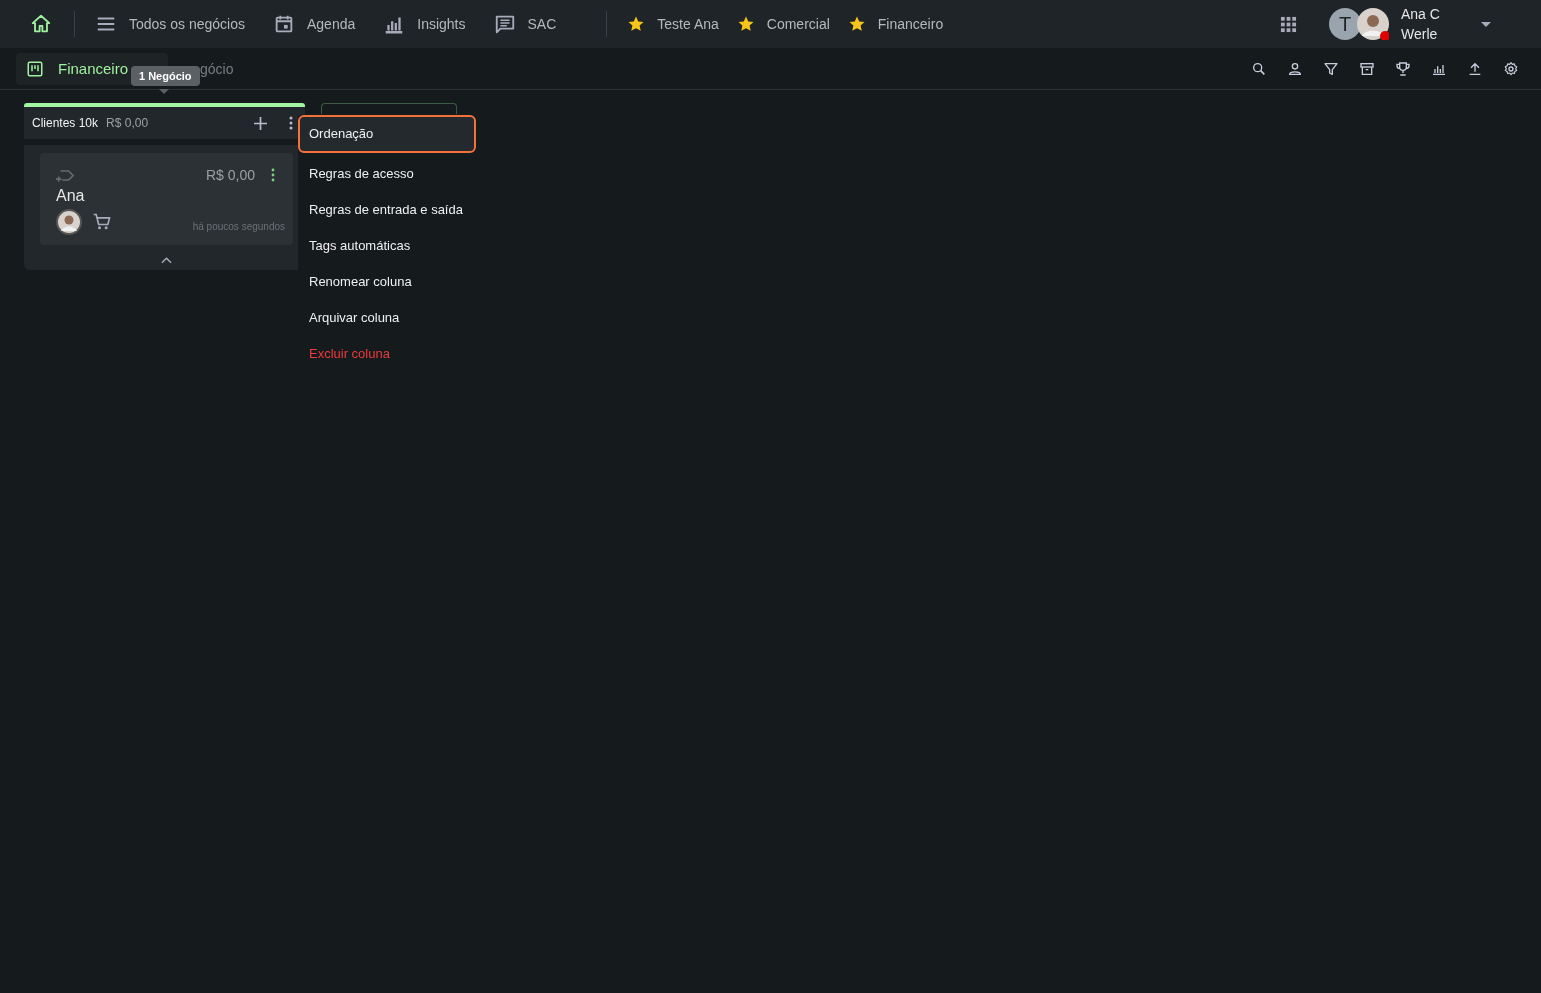 The image size is (1541, 993). What do you see at coordinates (1420, 34) in the screenshot?
I see `user-name: Werle` at bounding box center [1420, 34].